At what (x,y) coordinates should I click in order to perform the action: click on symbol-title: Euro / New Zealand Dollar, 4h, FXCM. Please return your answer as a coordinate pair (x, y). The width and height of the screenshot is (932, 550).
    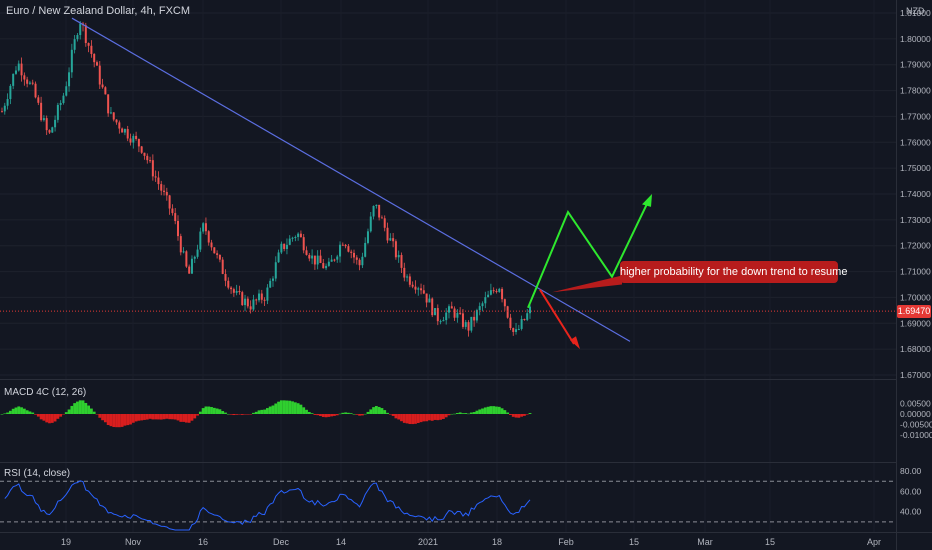
    Looking at the image, I should click on (98, 11).